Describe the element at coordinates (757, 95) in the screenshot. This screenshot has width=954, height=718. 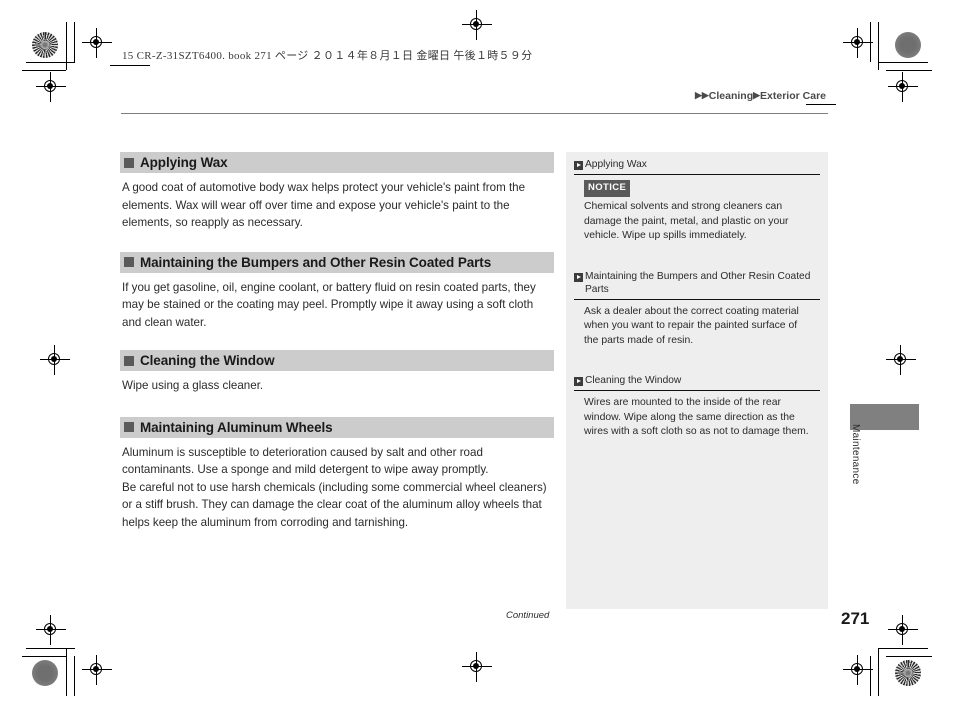
I see `breadcrumb-arrow-icon-2: ▶` at that location.